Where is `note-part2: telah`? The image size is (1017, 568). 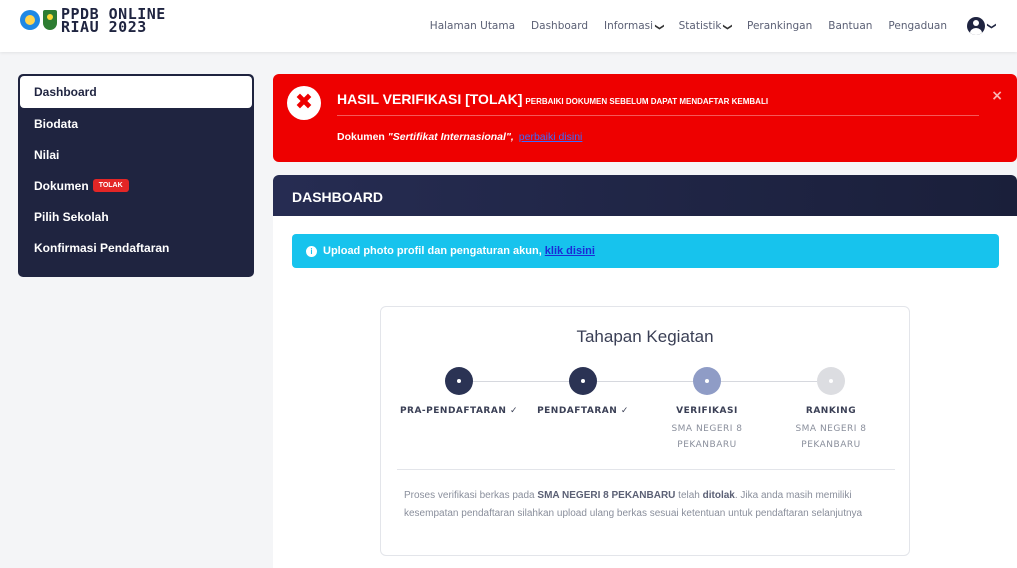 note-part2: telah is located at coordinates (689, 495).